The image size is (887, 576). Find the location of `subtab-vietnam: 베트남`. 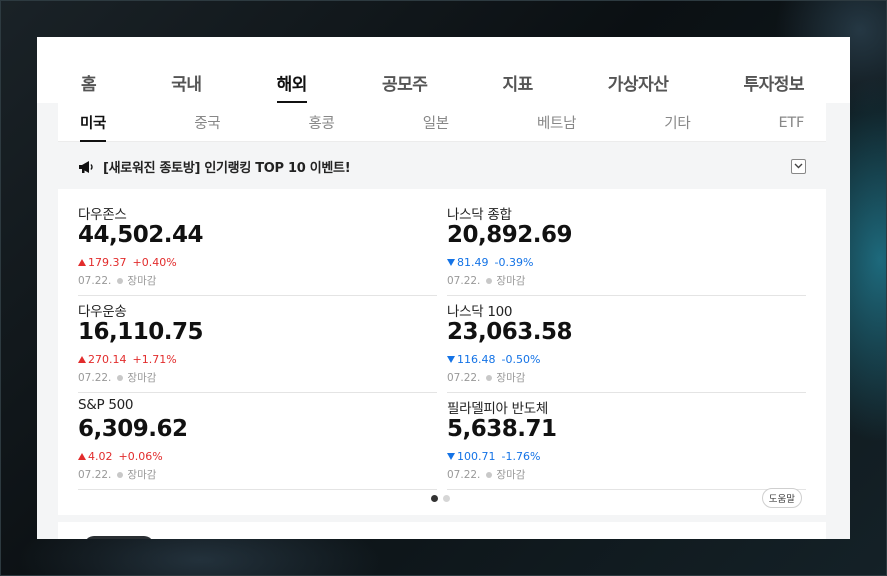

subtab-vietnam: 베트남 is located at coordinates (556, 122).